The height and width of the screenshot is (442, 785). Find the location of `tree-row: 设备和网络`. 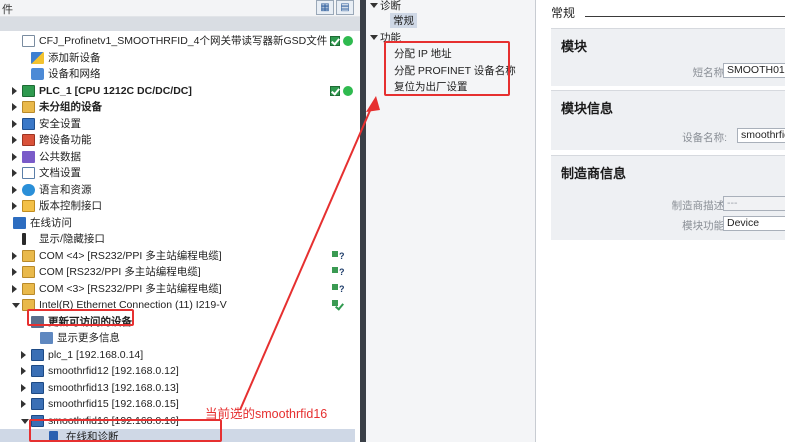

tree-row: 设备和网络 is located at coordinates (177, 74).